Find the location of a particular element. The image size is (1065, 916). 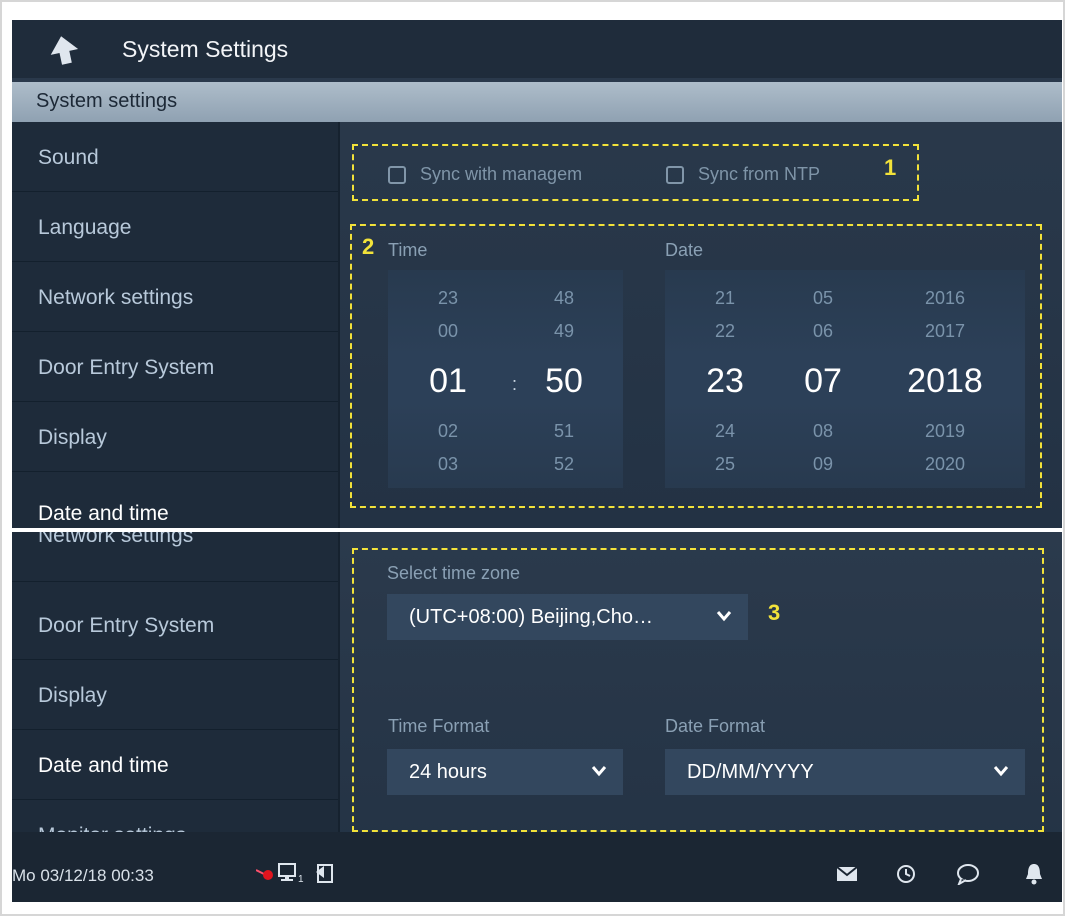

date-format-dropdown: DD/MM/YYYY is located at coordinates (845, 772).